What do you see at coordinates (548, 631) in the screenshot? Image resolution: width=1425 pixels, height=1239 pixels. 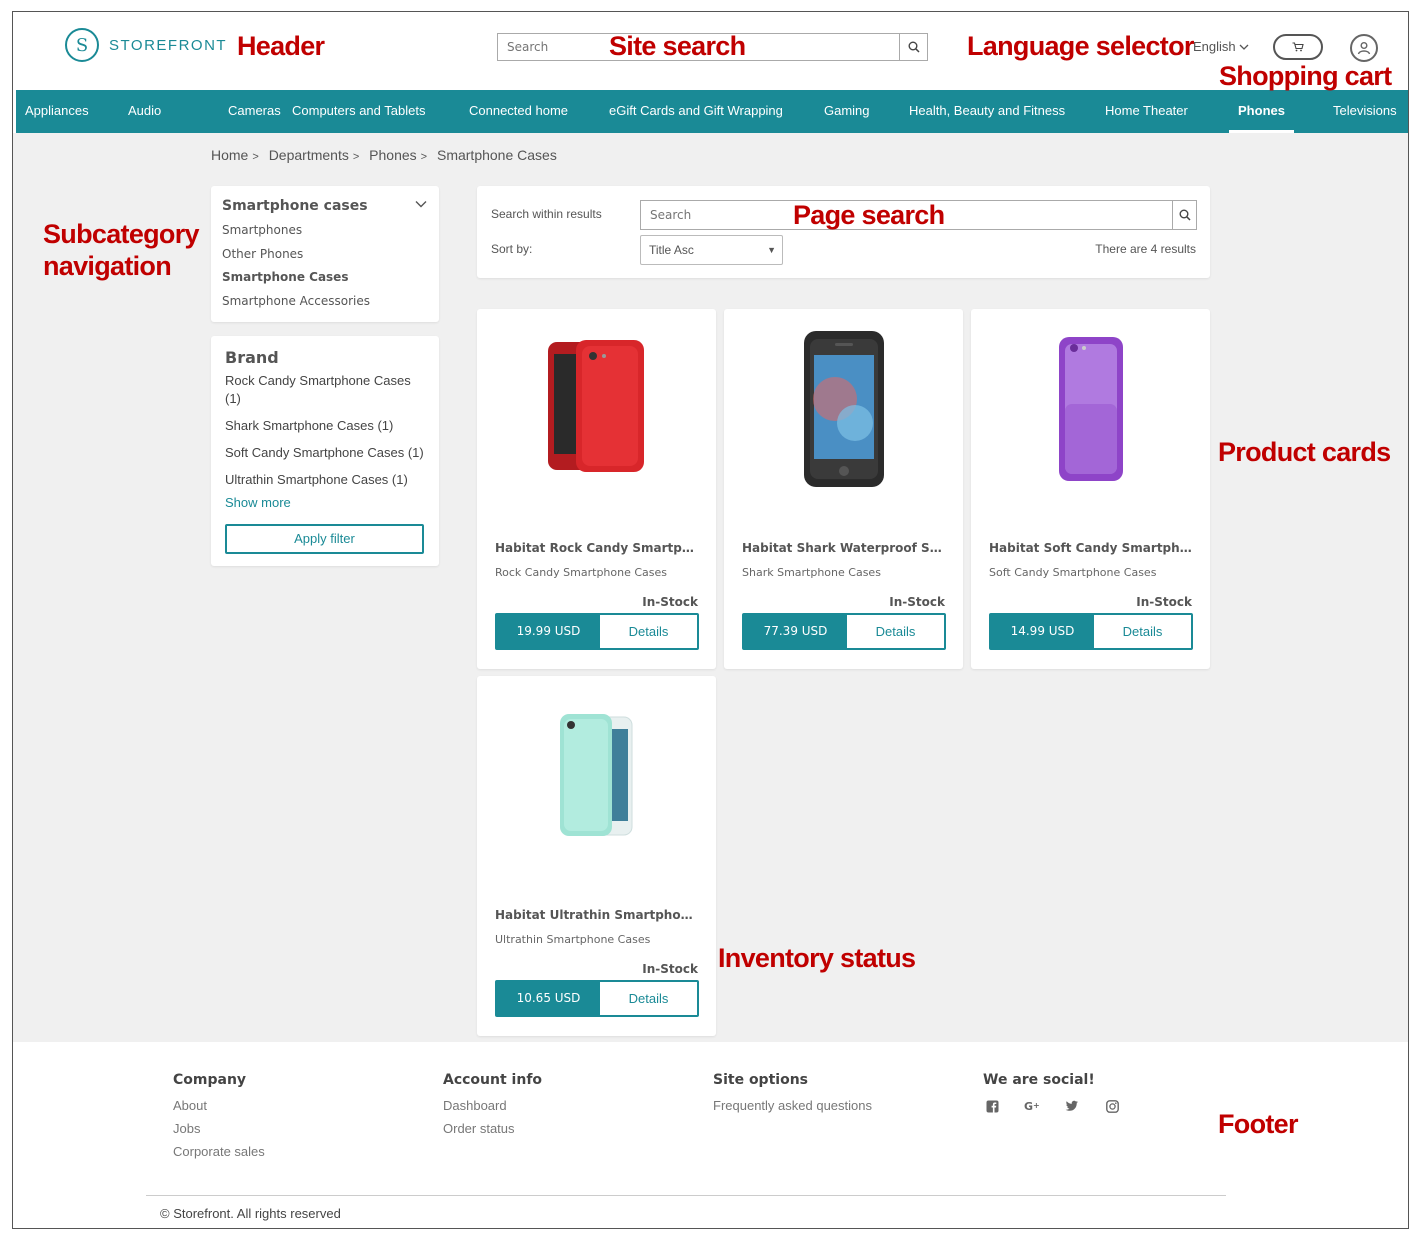 I see `price-button: 19.99 USD` at bounding box center [548, 631].